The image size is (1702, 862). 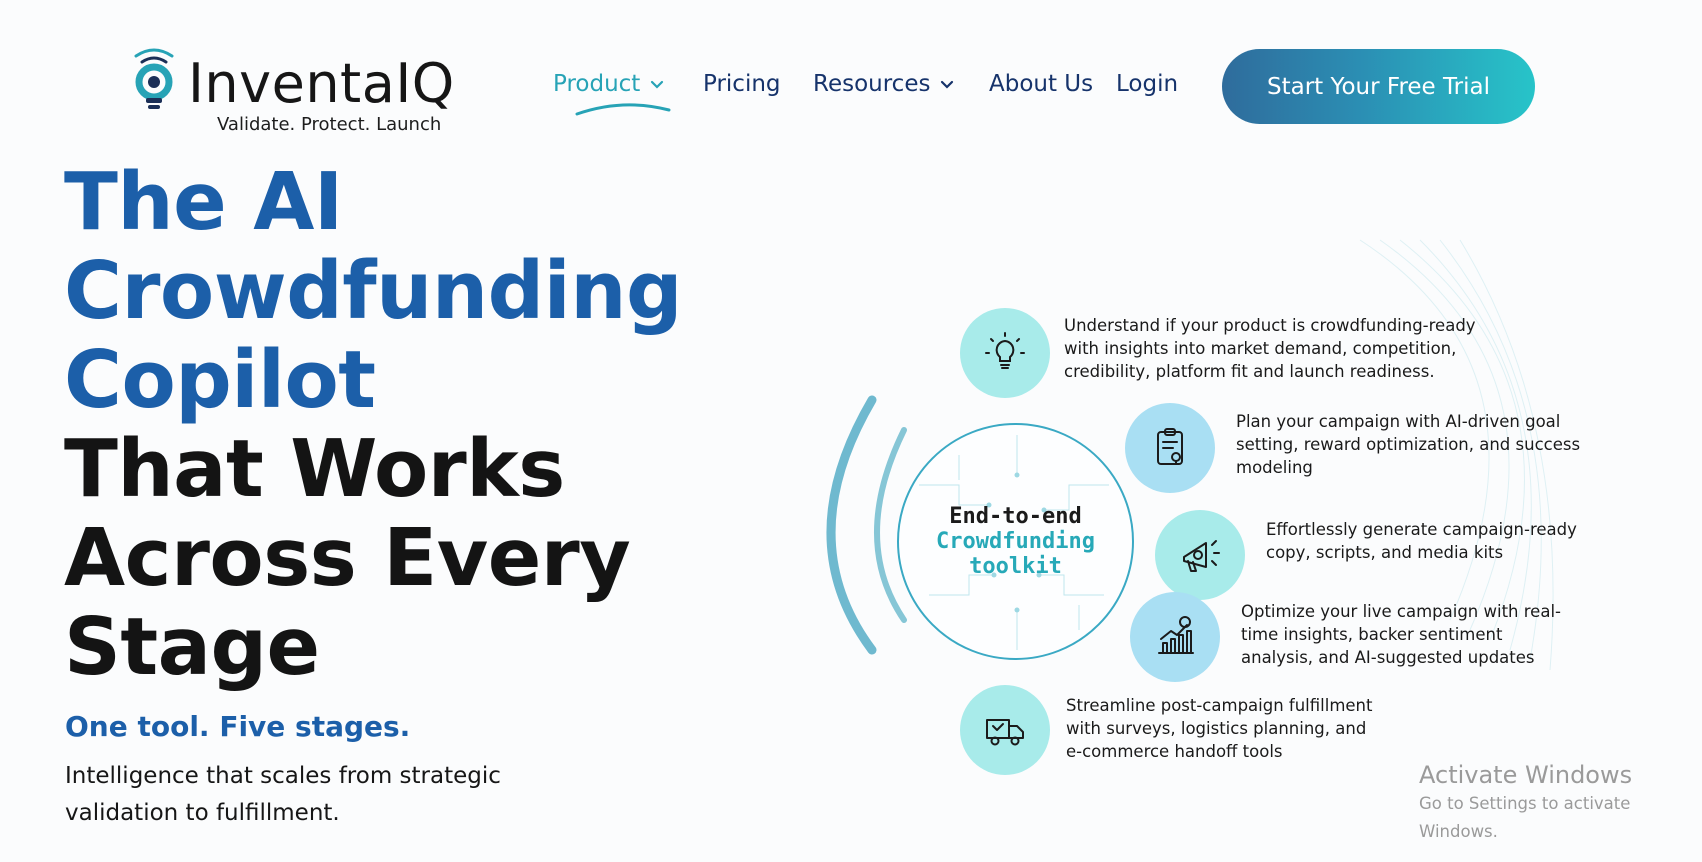 I want to click on nav-item-label: Login, so click(x=1147, y=84).